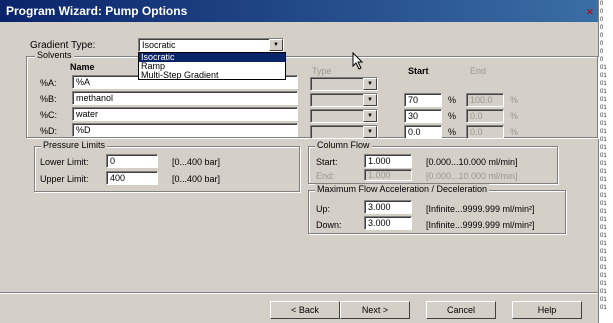  What do you see at coordinates (452, 132) in the screenshot?
I see `solvent-d-start-percent: %` at bounding box center [452, 132].